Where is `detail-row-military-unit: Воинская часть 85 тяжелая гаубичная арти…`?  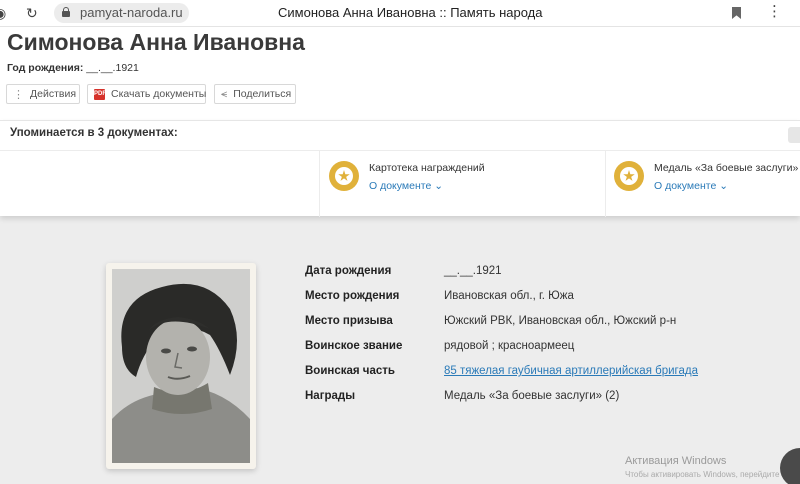 detail-row-military-unit: Воинская часть 85 тяжелая гаубичная арти… is located at coordinates (535, 372).